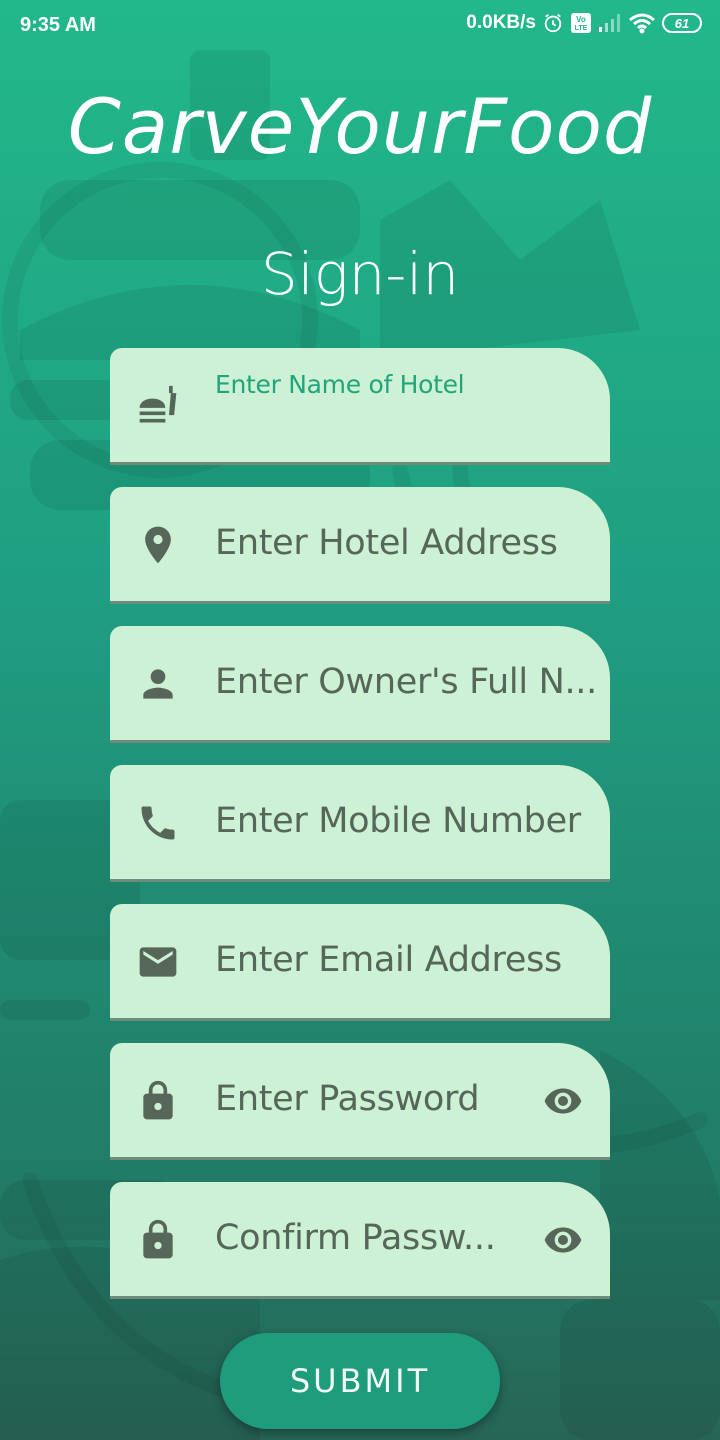 Image resolution: width=720 pixels, height=1440 pixels. What do you see at coordinates (158, 684) in the screenshot?
I see `person-icon` at bounding box center [158, 684].